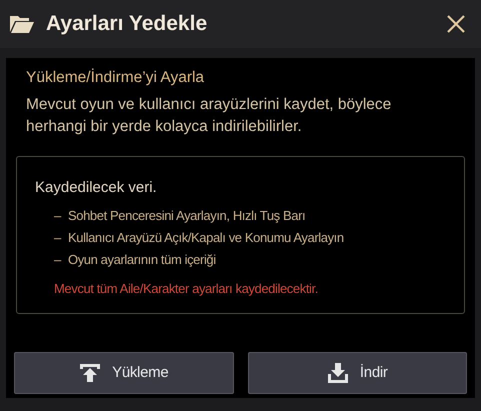  Describe the element at coordinates (337, 373) in the screenshot. I see `download-icon` at that location.